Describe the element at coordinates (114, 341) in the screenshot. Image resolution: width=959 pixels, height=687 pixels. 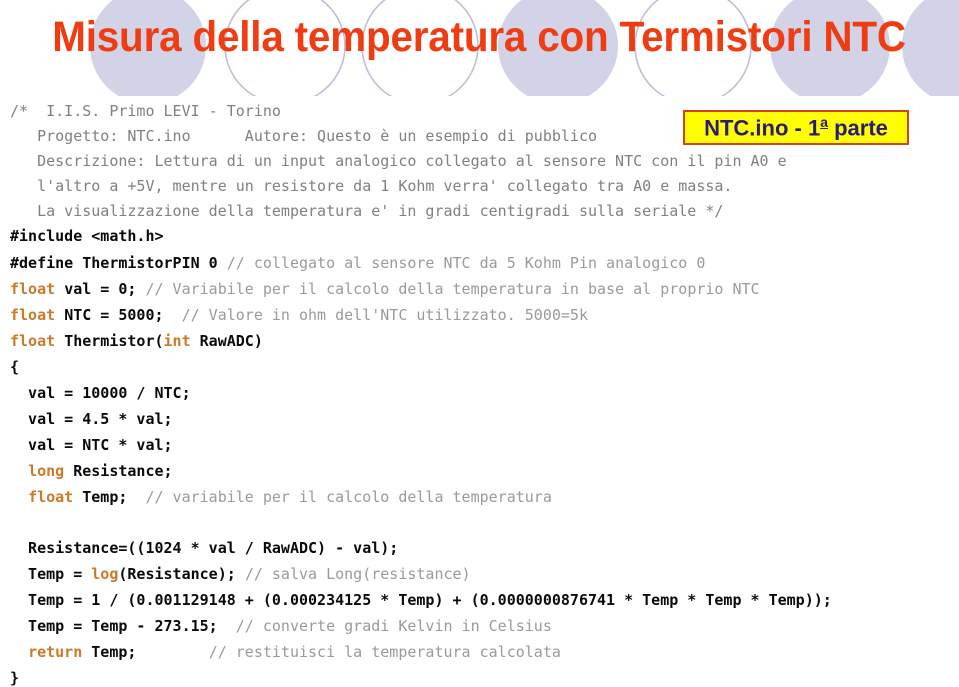
I see `code-token-cd: Thermistor(` at that location.